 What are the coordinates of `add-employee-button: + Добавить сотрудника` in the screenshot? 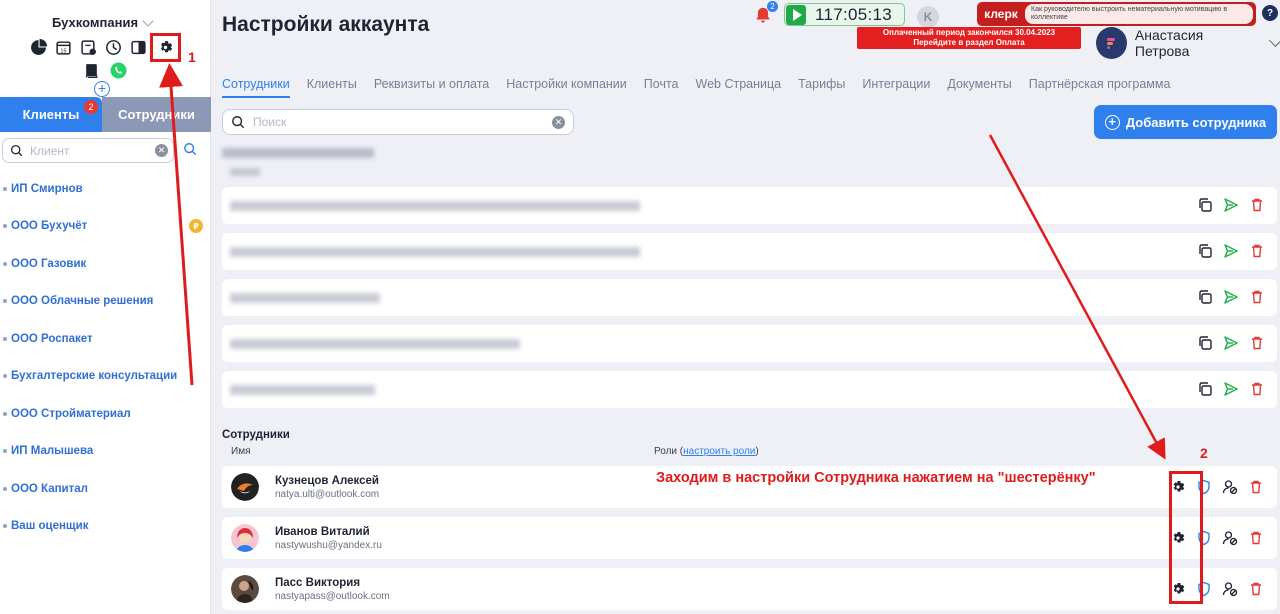 It's located at (1185, 122).